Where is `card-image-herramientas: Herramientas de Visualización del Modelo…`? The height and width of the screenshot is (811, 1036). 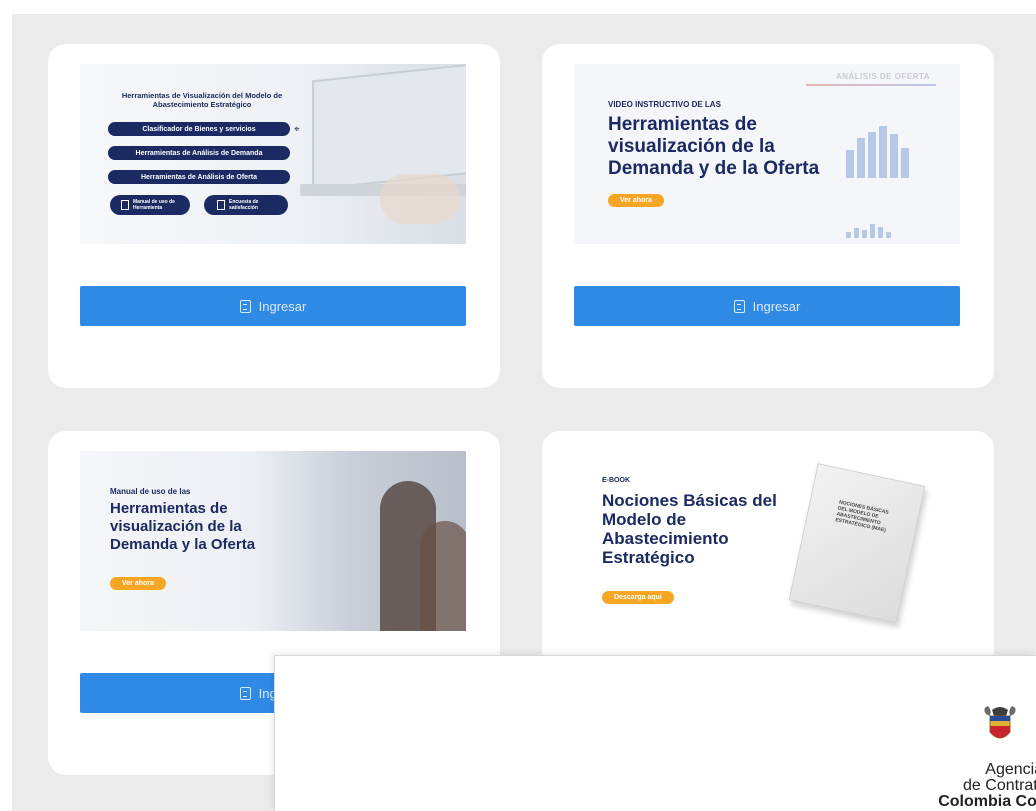 card-image-herramientas: Herramientas de Visualización del Modelo… is located at coordinates (273, 154).